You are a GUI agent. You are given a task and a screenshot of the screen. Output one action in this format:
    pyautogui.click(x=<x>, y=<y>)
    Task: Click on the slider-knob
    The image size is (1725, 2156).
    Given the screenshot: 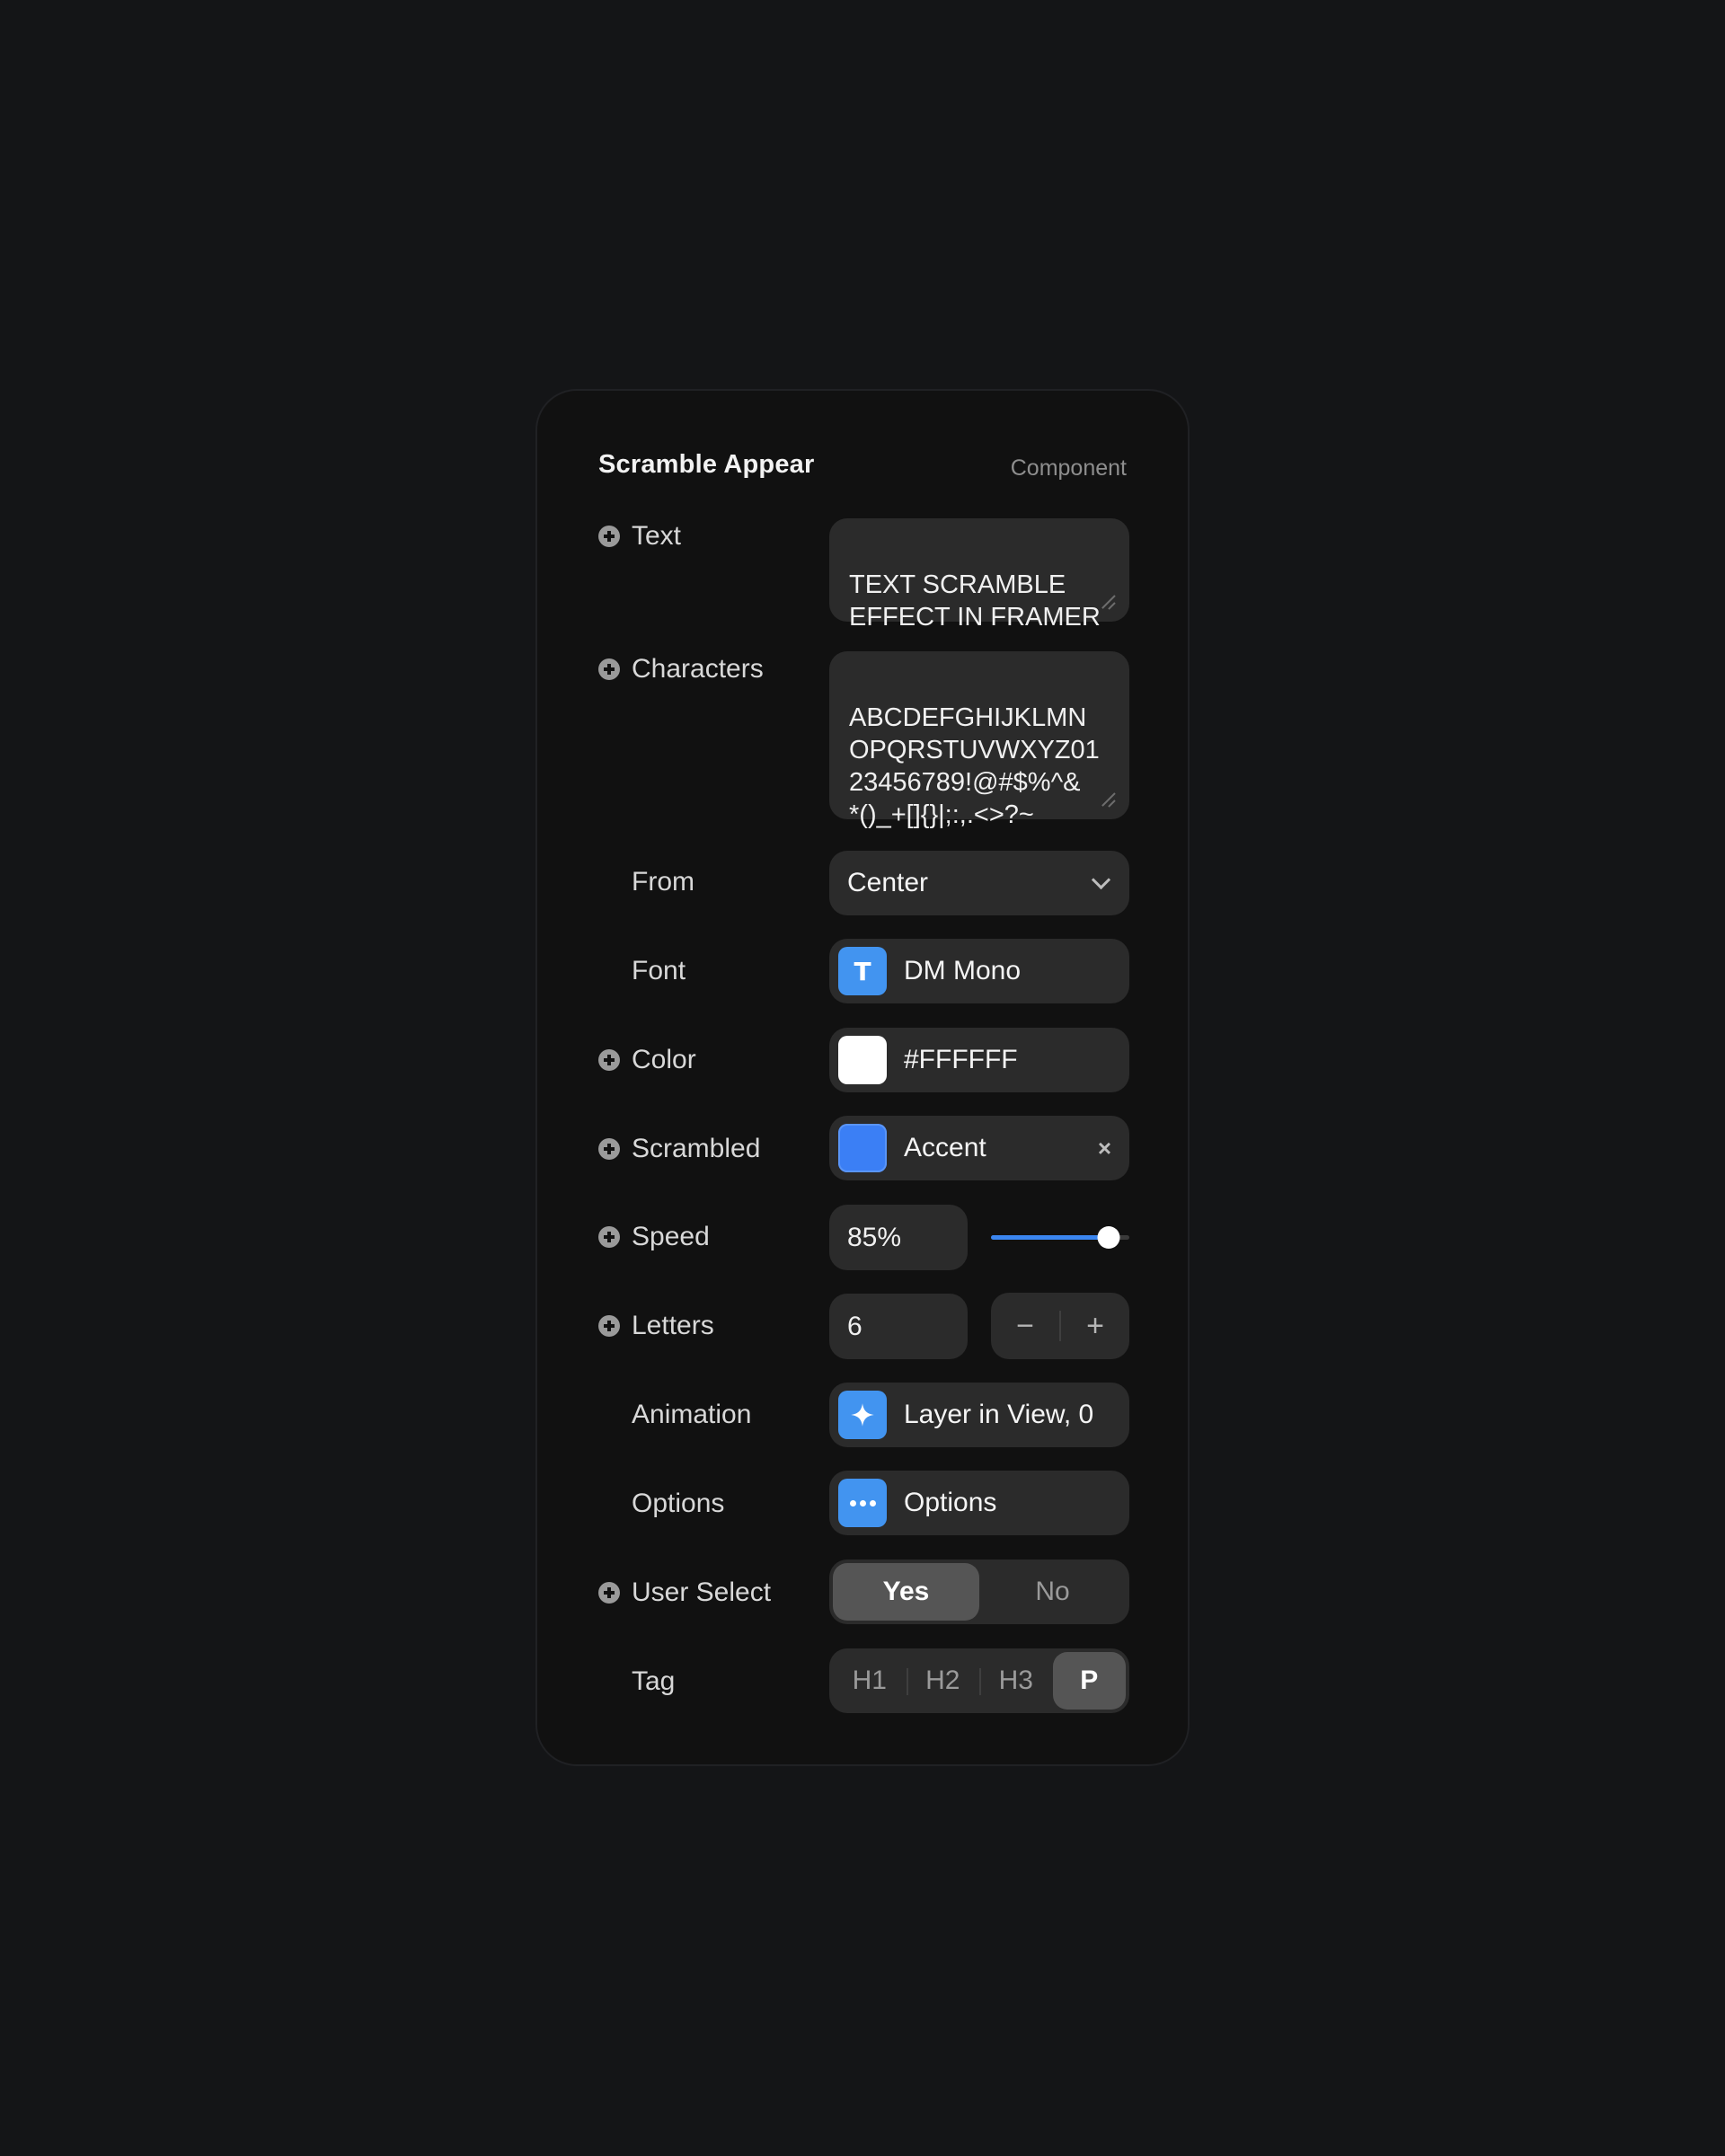 What is the action you would take?
    pyautogui.click(x=1108, y=1237)
    